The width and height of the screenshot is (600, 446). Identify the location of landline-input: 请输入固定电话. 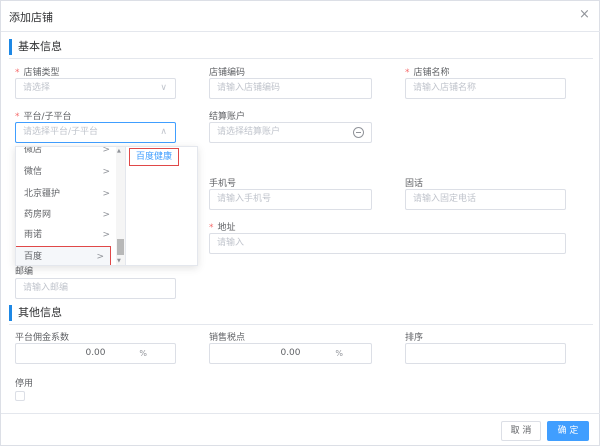
(485, 199).